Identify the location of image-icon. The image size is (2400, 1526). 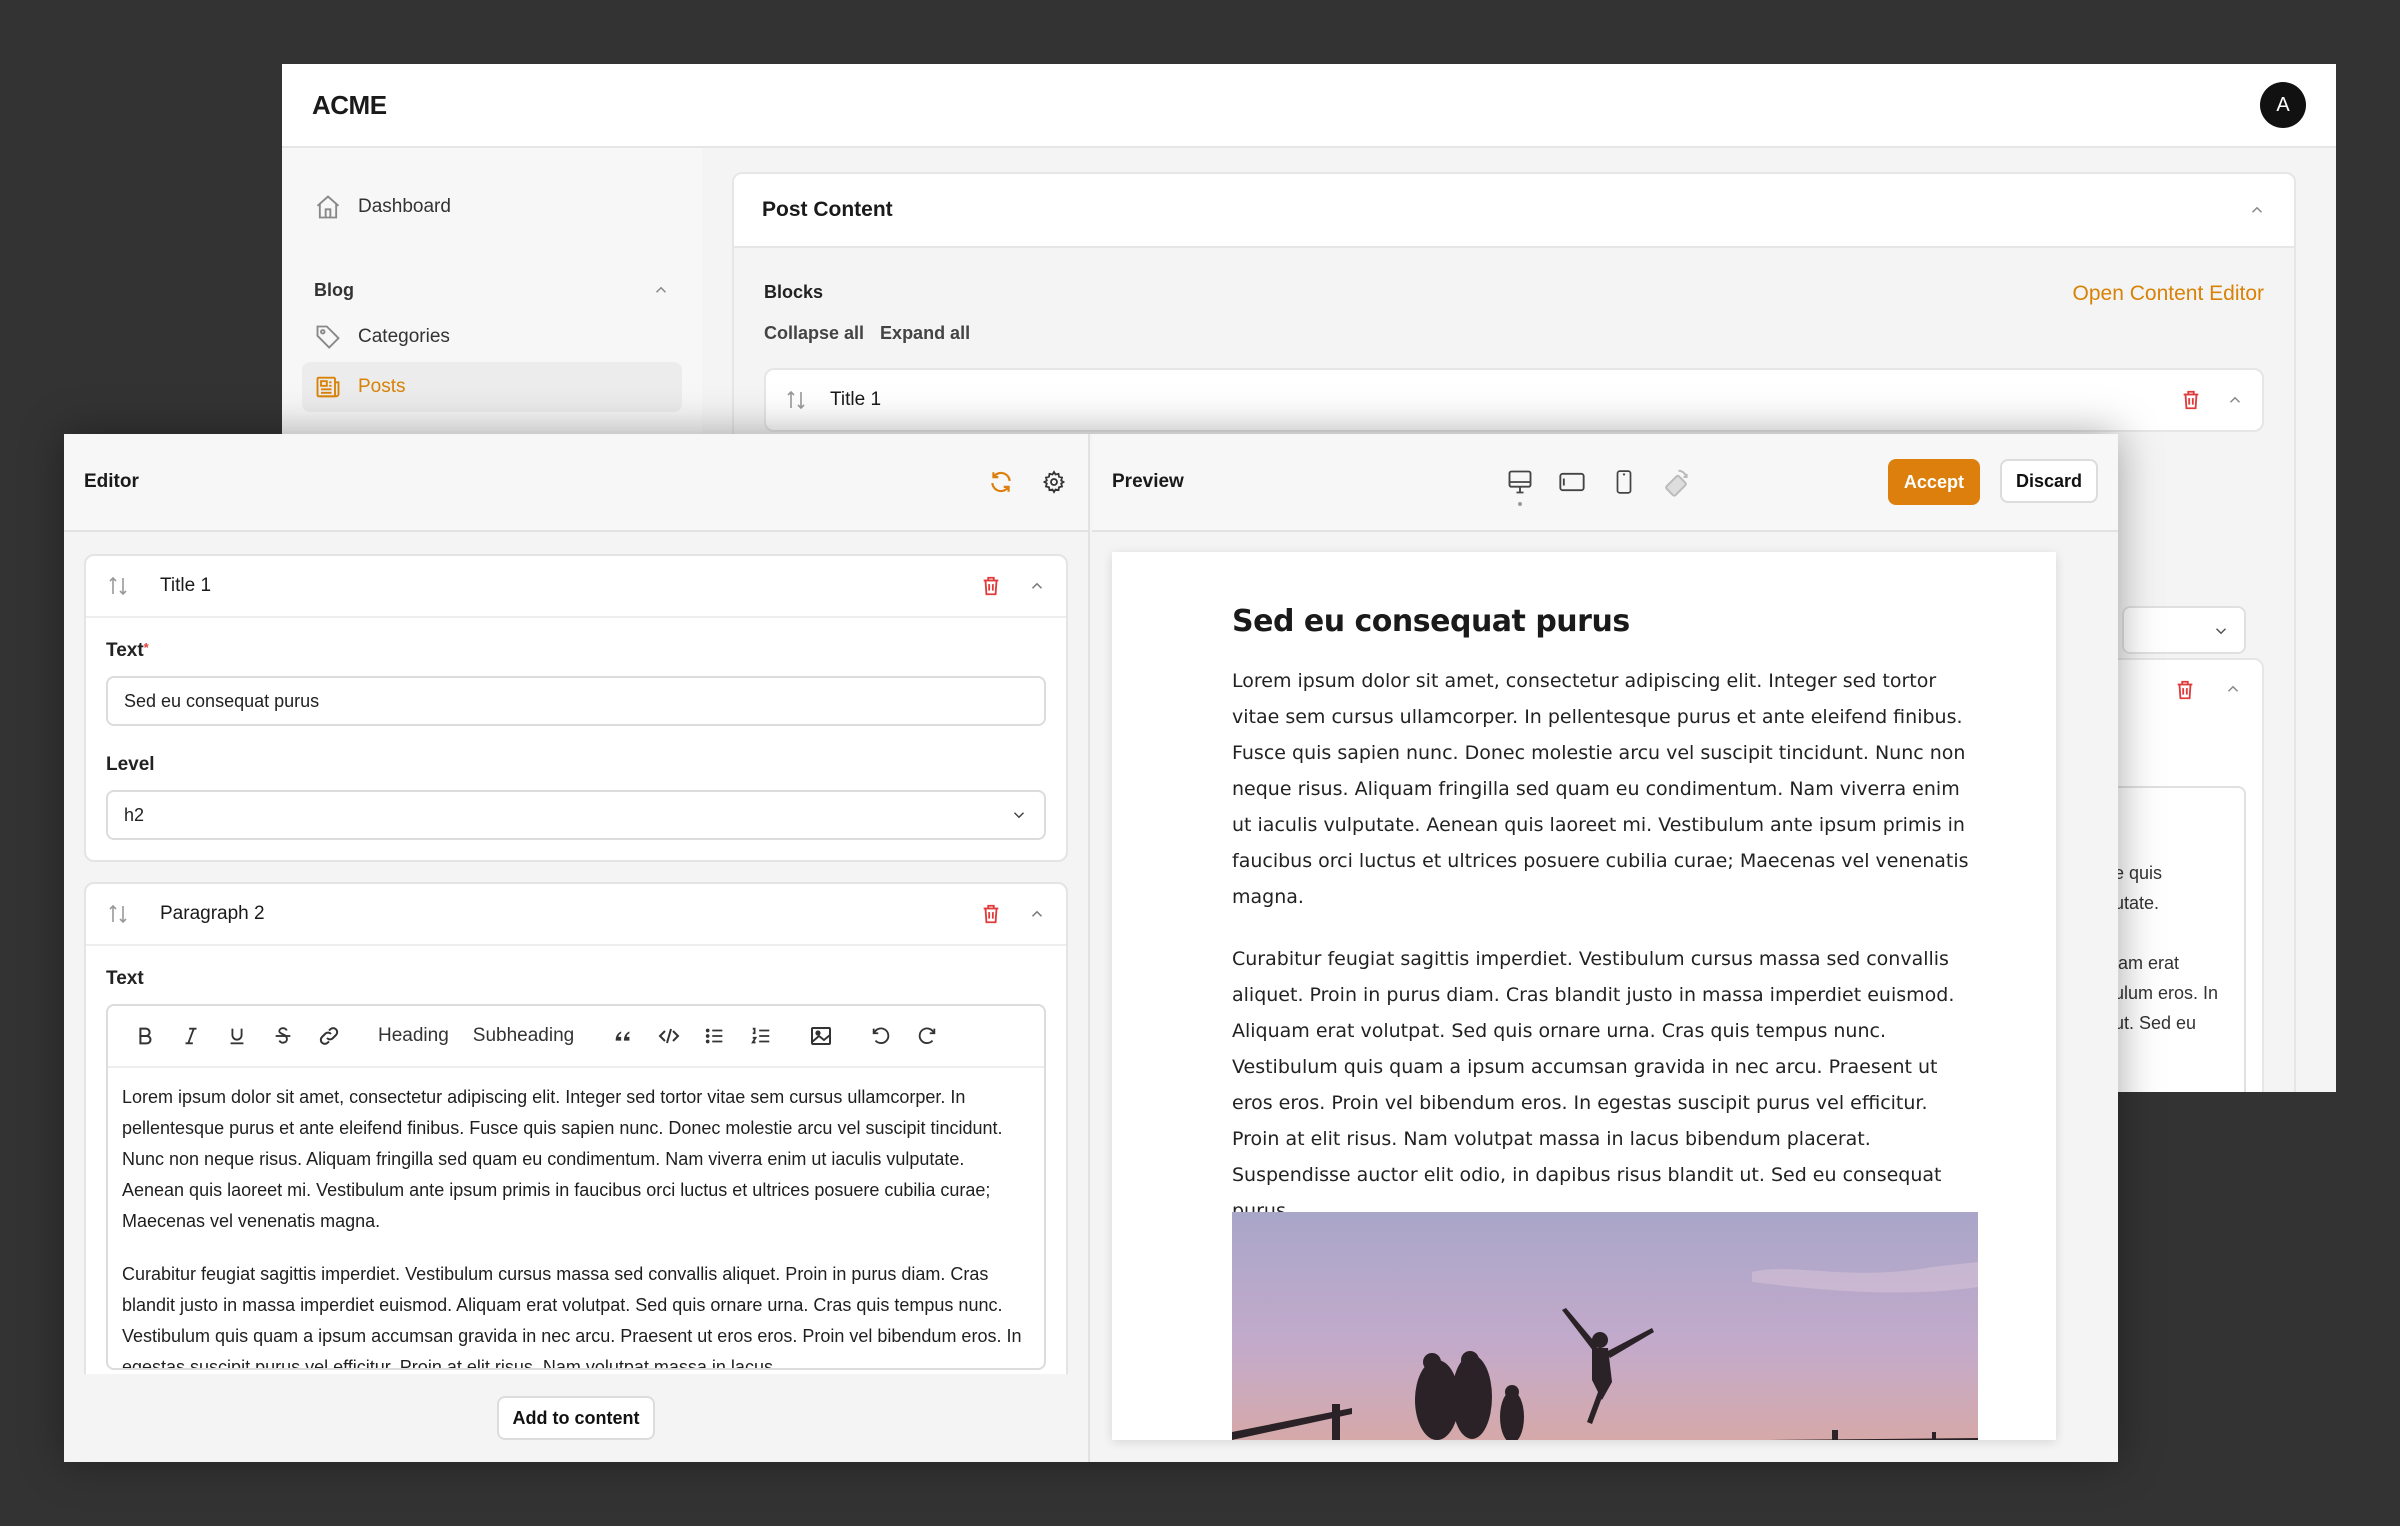
(821, 1036).